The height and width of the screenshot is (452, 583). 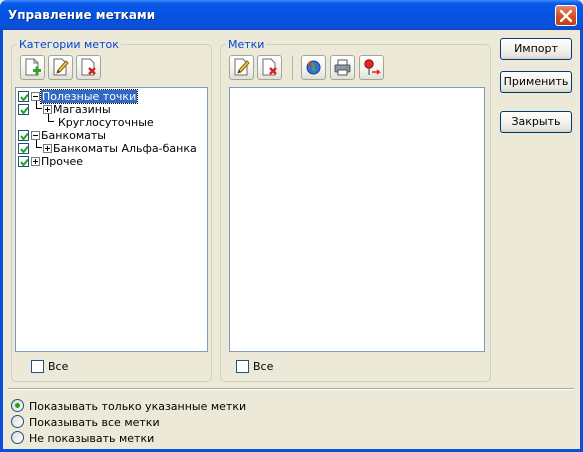 I want to click on tree-row-kruglosutochnye: Круглосуточные, so click(x=111, y=121).